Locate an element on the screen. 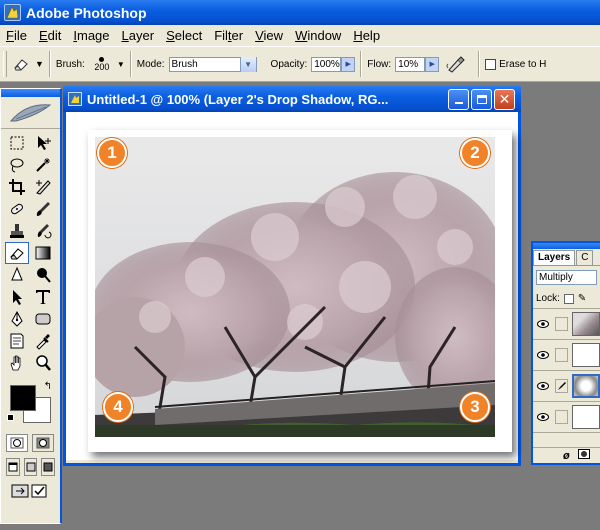 The height and width of the screenshot is (530, 600). menu-image: Image is located at coordinates (91, 35).